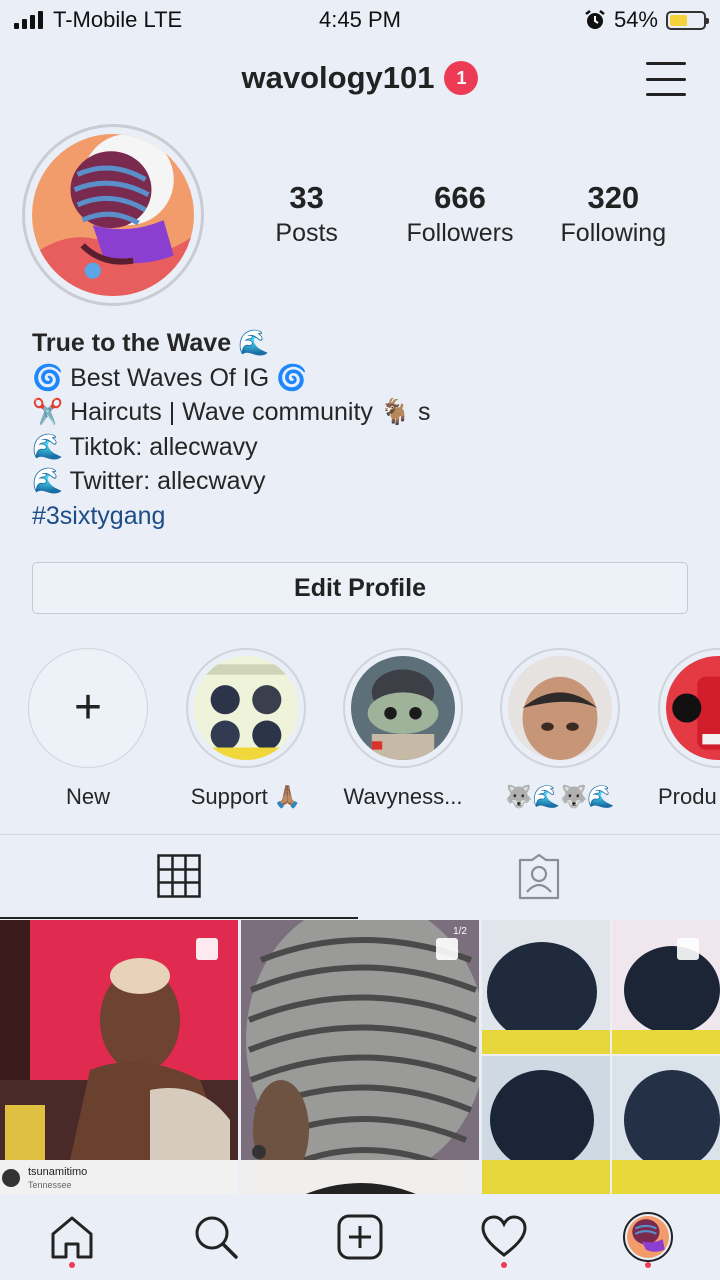 This screenshot has height=1280, width=720. I want to click on highlight-wolf-waves: 🐺🌊🐺🌊, so click(560, 729).